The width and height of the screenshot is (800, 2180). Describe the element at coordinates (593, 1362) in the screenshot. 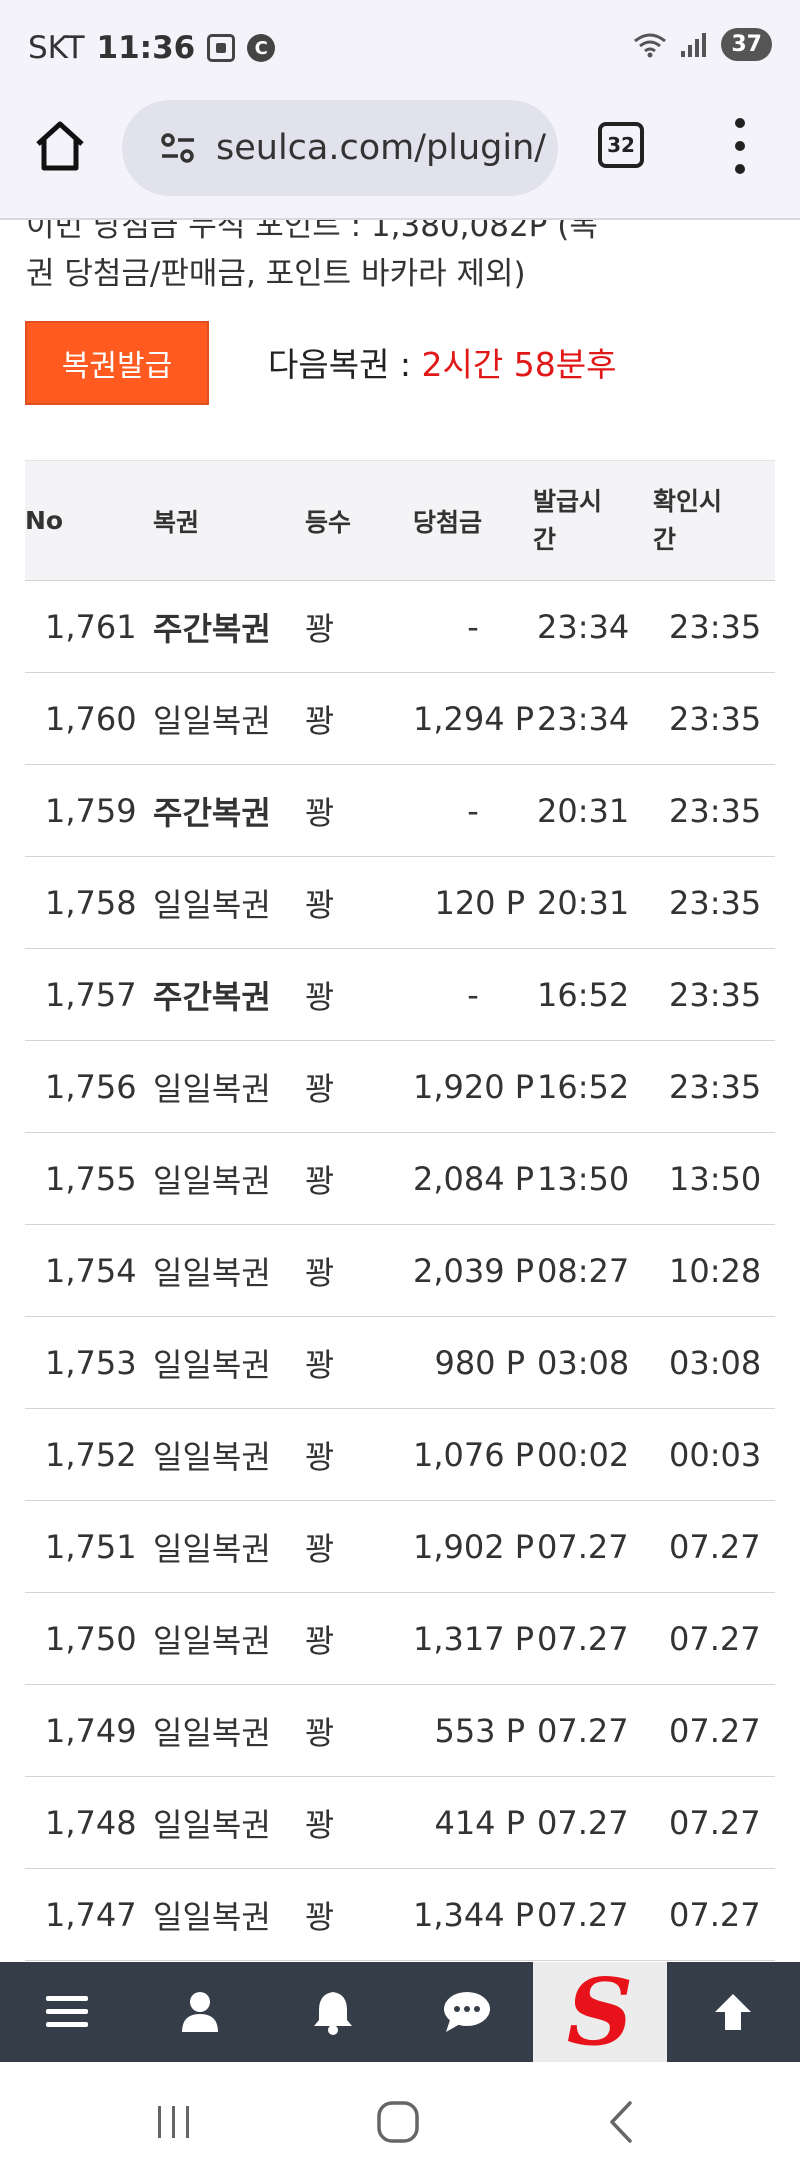

I see `cell-issue-time: 03:08` at that location.